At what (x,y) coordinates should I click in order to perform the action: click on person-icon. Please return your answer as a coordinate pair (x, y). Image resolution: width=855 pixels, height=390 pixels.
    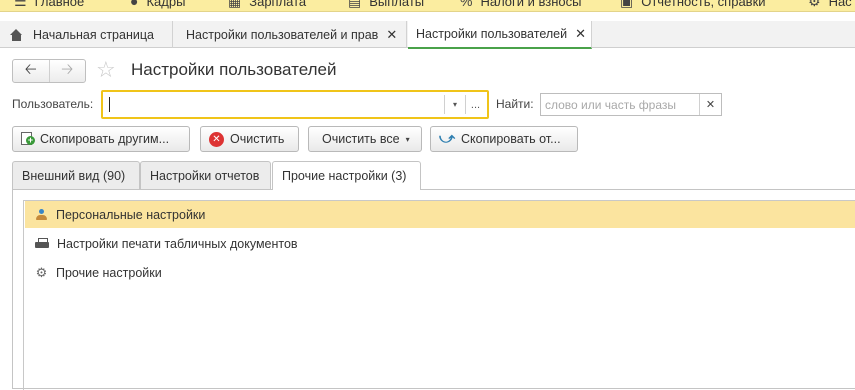
    Looking at the image, I should click on (41, 214).